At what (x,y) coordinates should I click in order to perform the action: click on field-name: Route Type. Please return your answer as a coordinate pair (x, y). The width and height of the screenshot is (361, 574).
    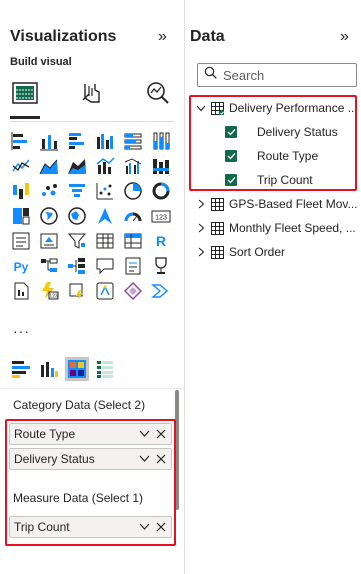
    Looking at the image, I should click on (288, 156).